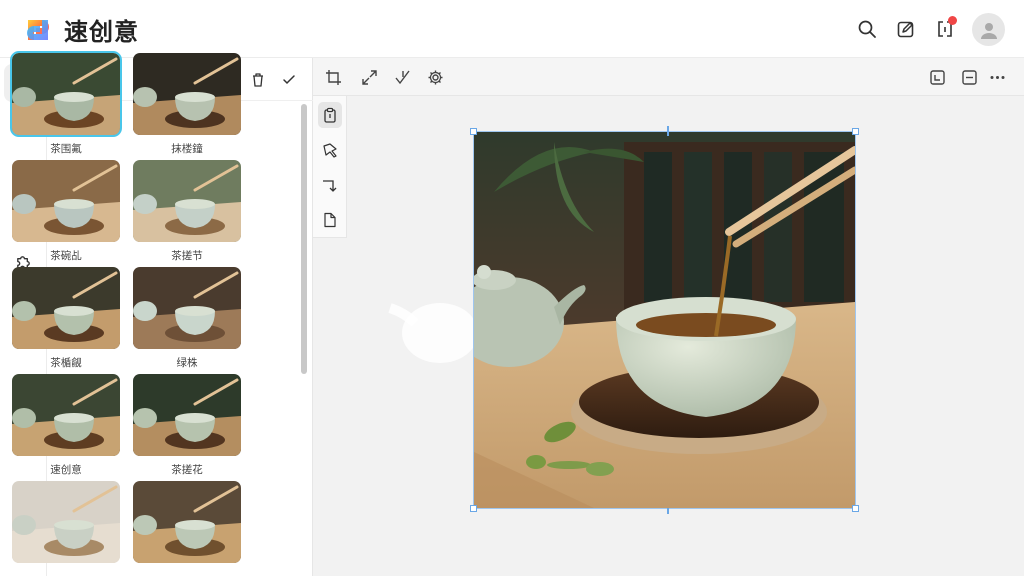  I want to click on template-label: 茶搓节, so click(187, 256).